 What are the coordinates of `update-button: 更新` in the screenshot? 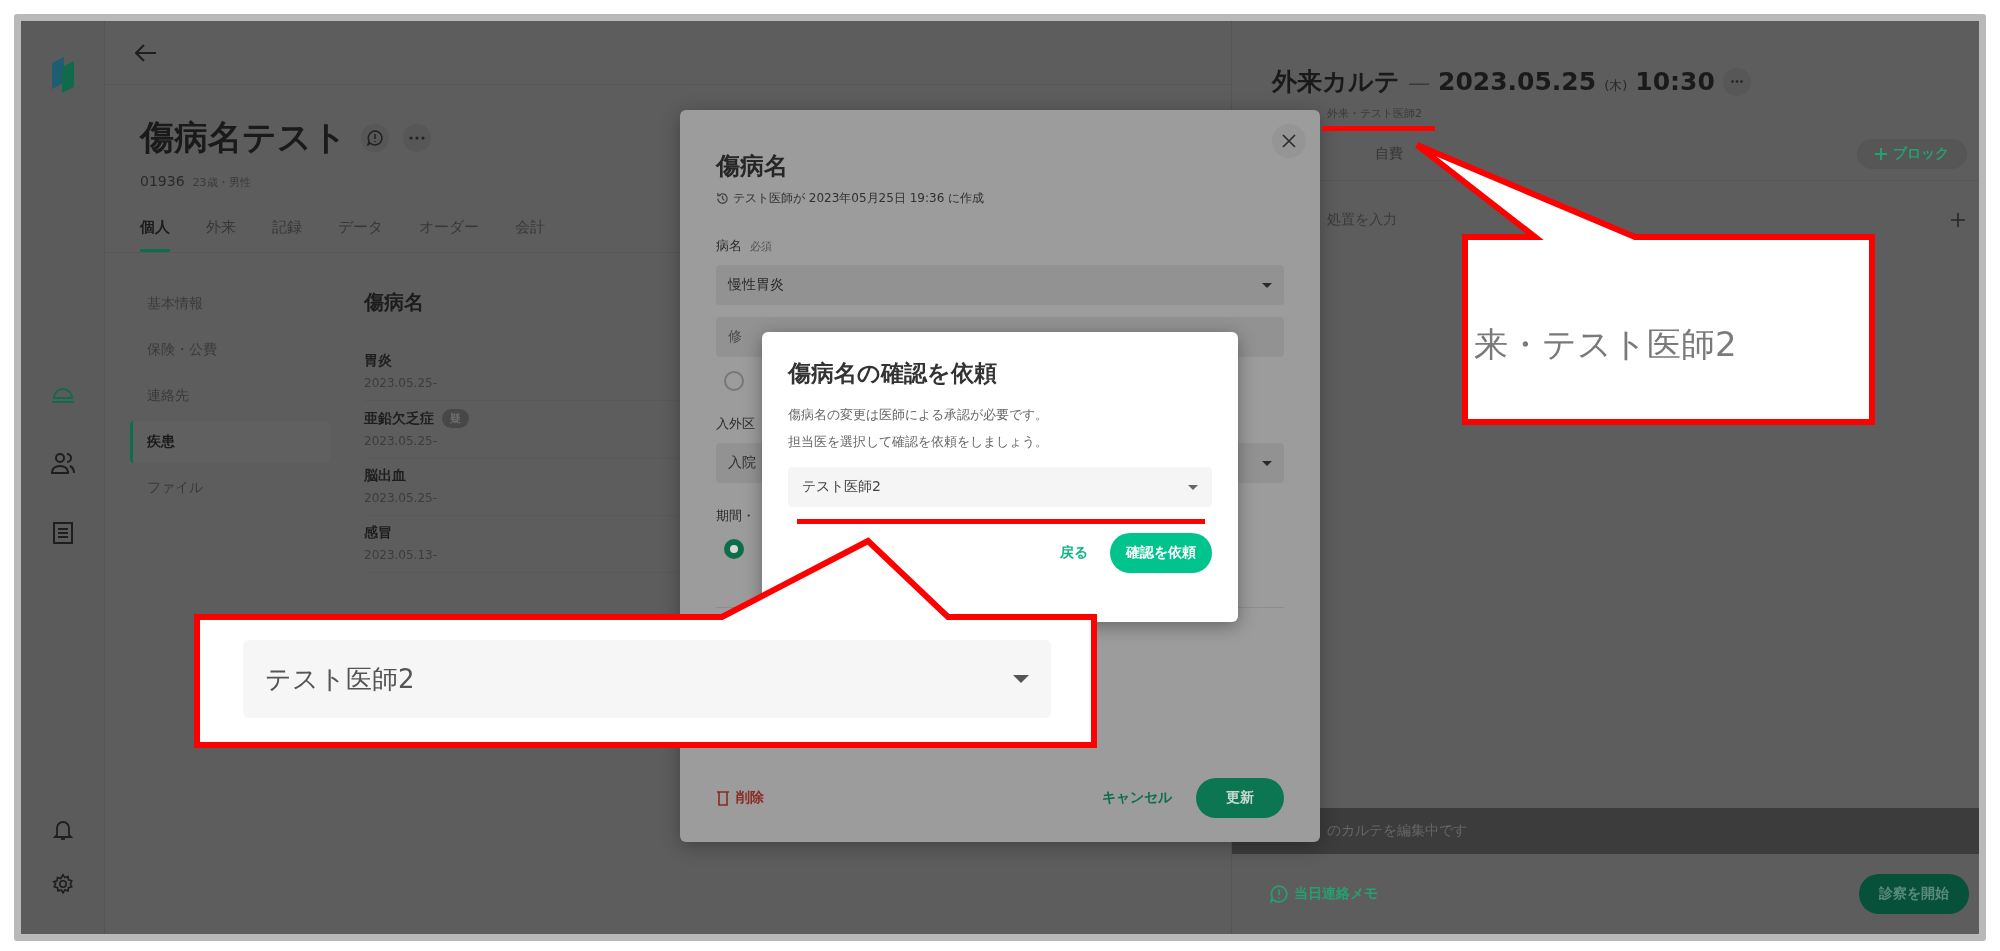 It's located at (1240, 798).